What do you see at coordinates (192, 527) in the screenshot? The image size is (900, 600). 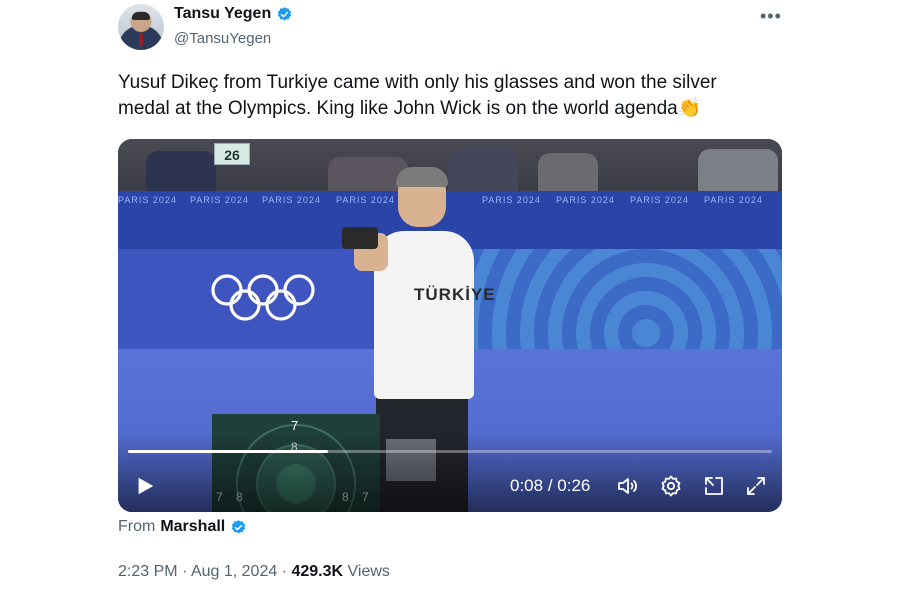 I see `attribution-source: Marshall` at bounding box center [192, 527].